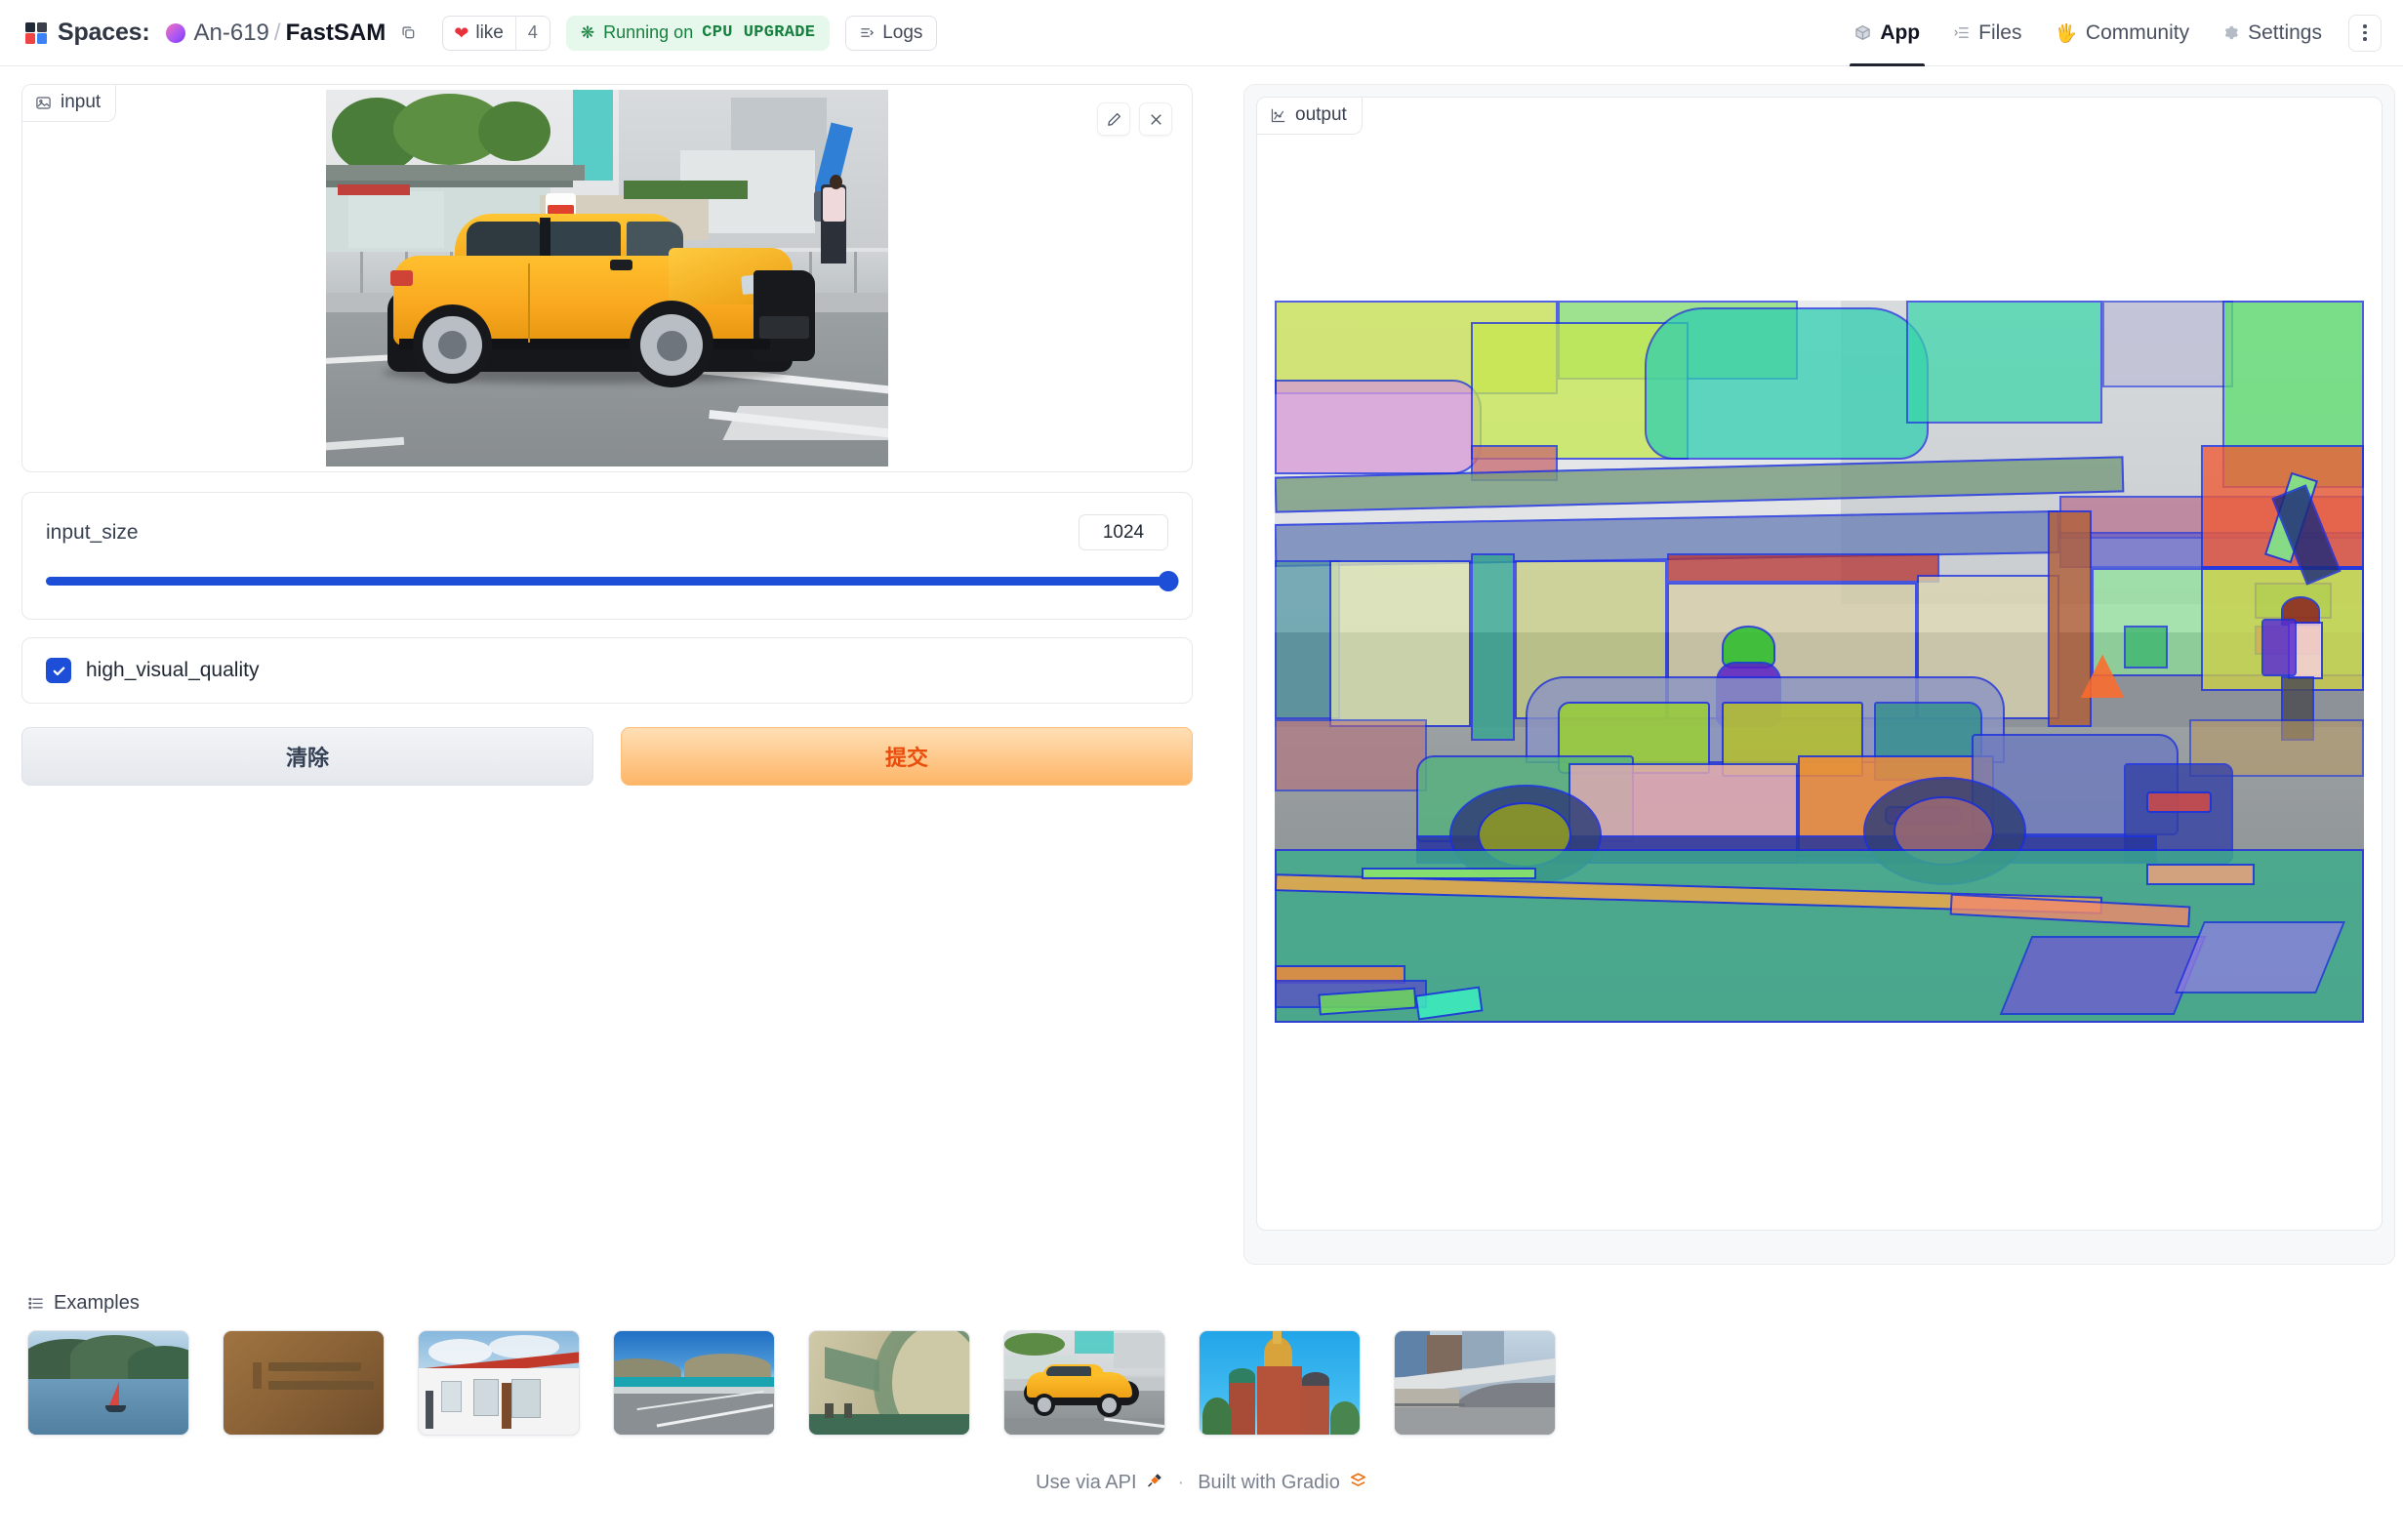  I want to click on example-northumberland-tunnel, so click(889, 1383).